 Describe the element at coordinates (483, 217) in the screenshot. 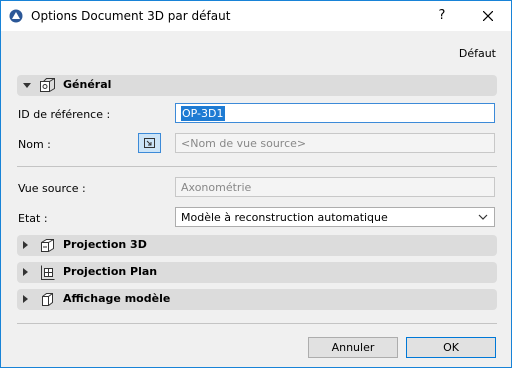

I see `chevron-down-icon` at that location.